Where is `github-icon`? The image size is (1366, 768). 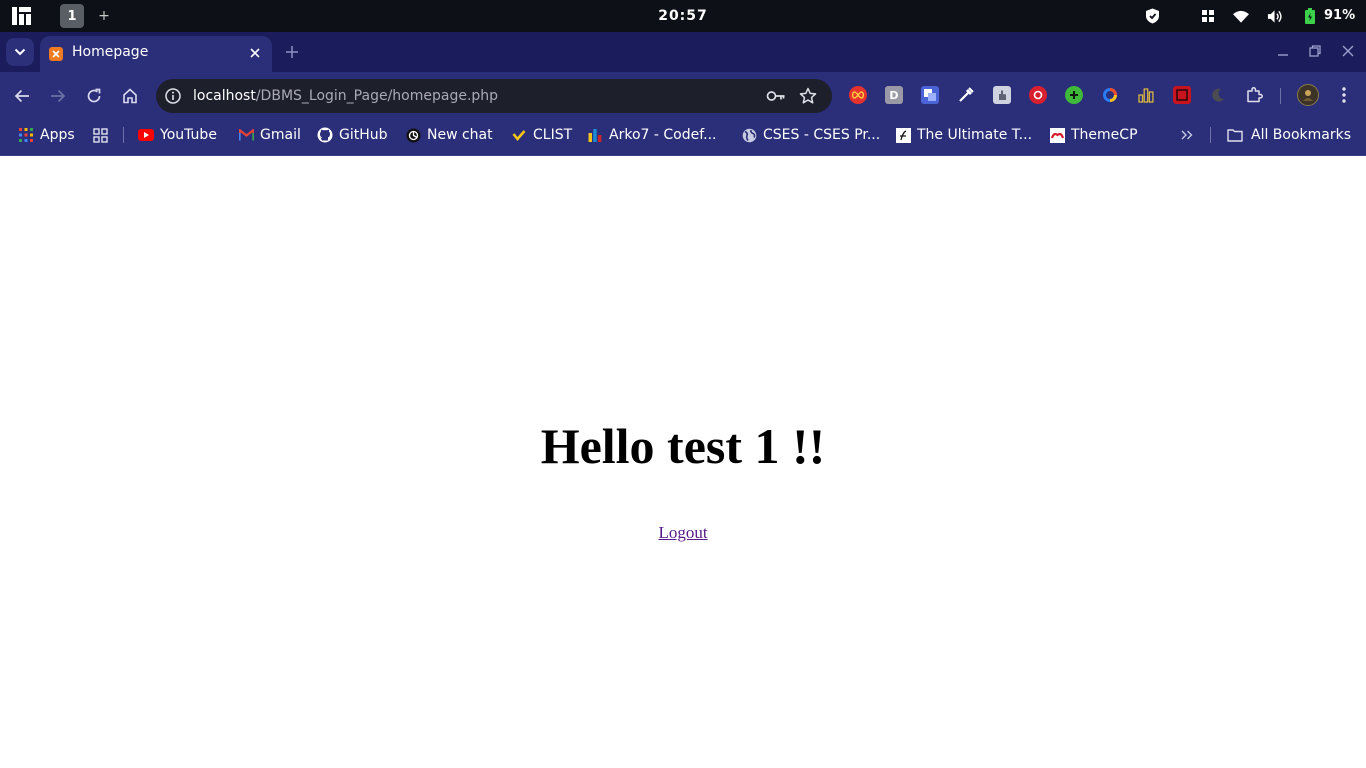
github-icon is located at coordinates (325, 135).